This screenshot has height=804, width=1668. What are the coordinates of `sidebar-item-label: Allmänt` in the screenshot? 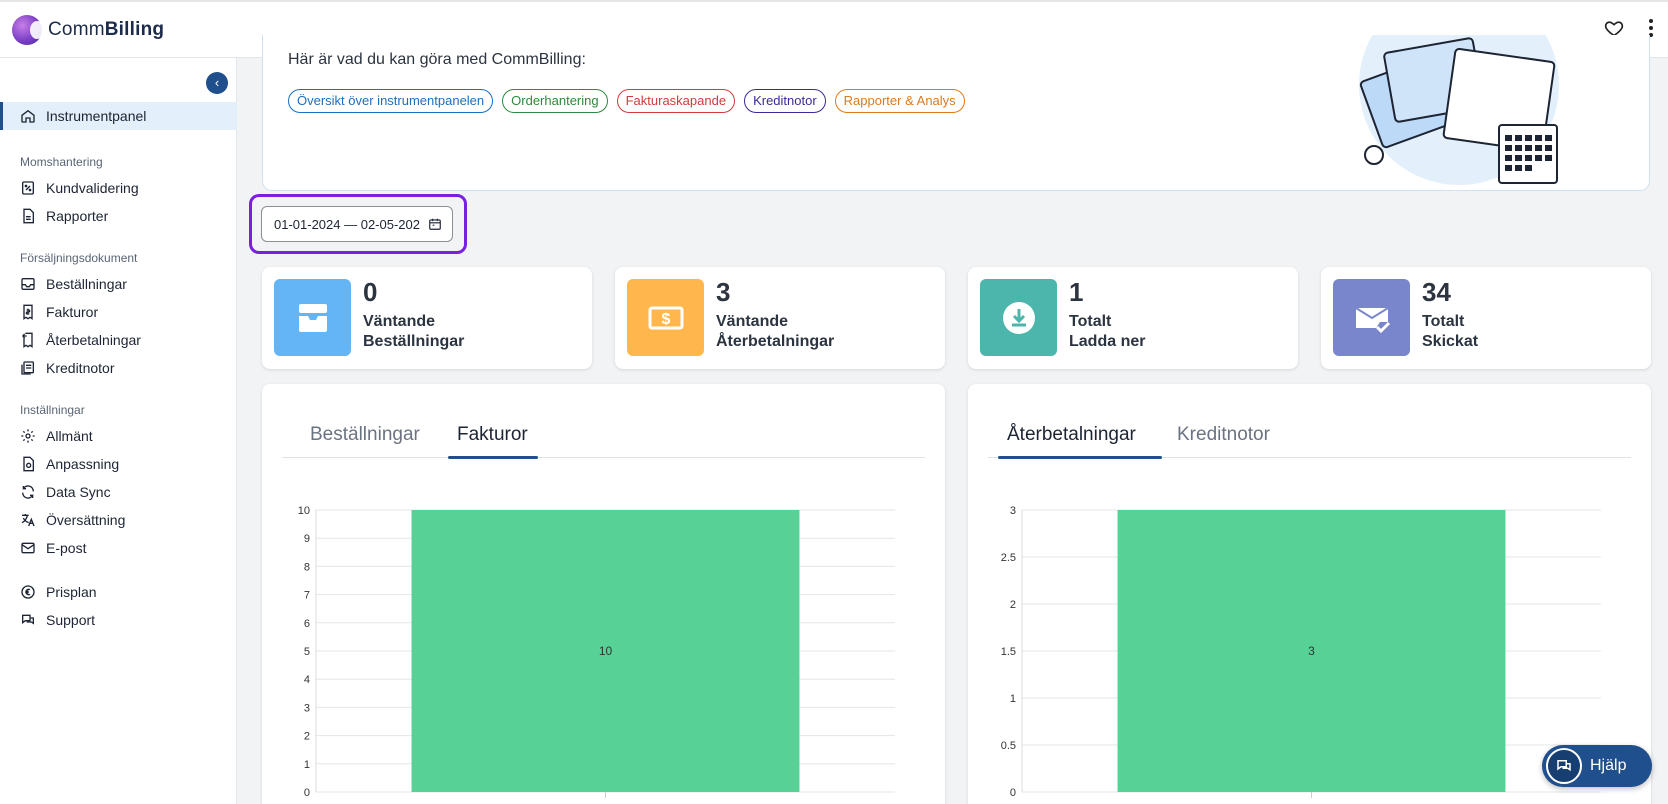 It's located at (69, 436).